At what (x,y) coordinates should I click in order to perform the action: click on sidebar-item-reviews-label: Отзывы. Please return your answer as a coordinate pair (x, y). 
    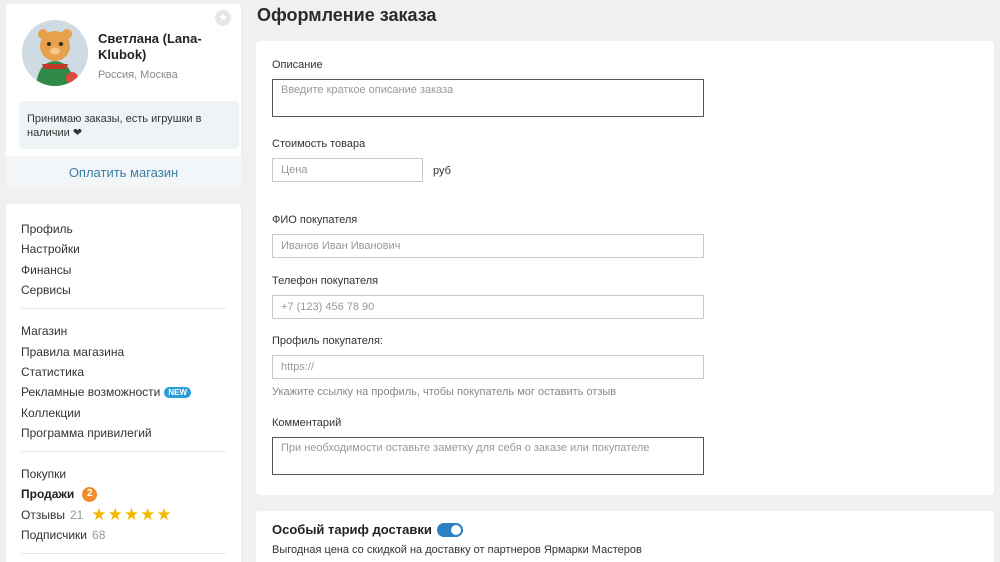
    Looking at the image, I should click on (43, 514).